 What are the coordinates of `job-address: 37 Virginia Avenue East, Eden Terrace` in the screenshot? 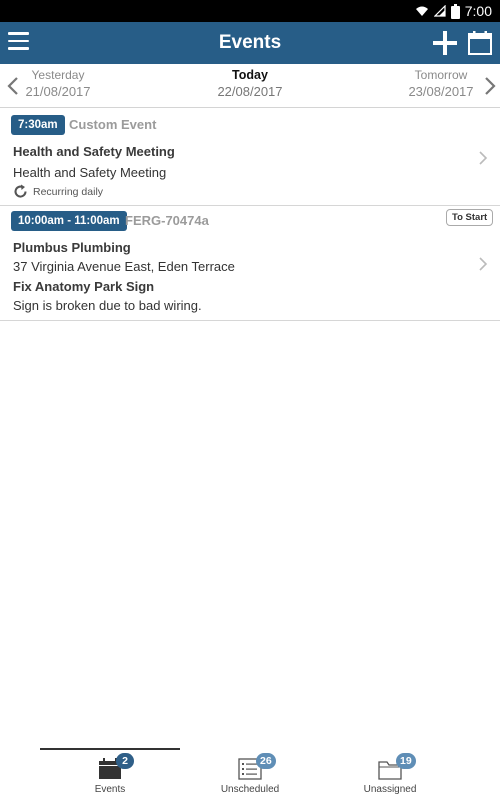 It's located at (124, 266).